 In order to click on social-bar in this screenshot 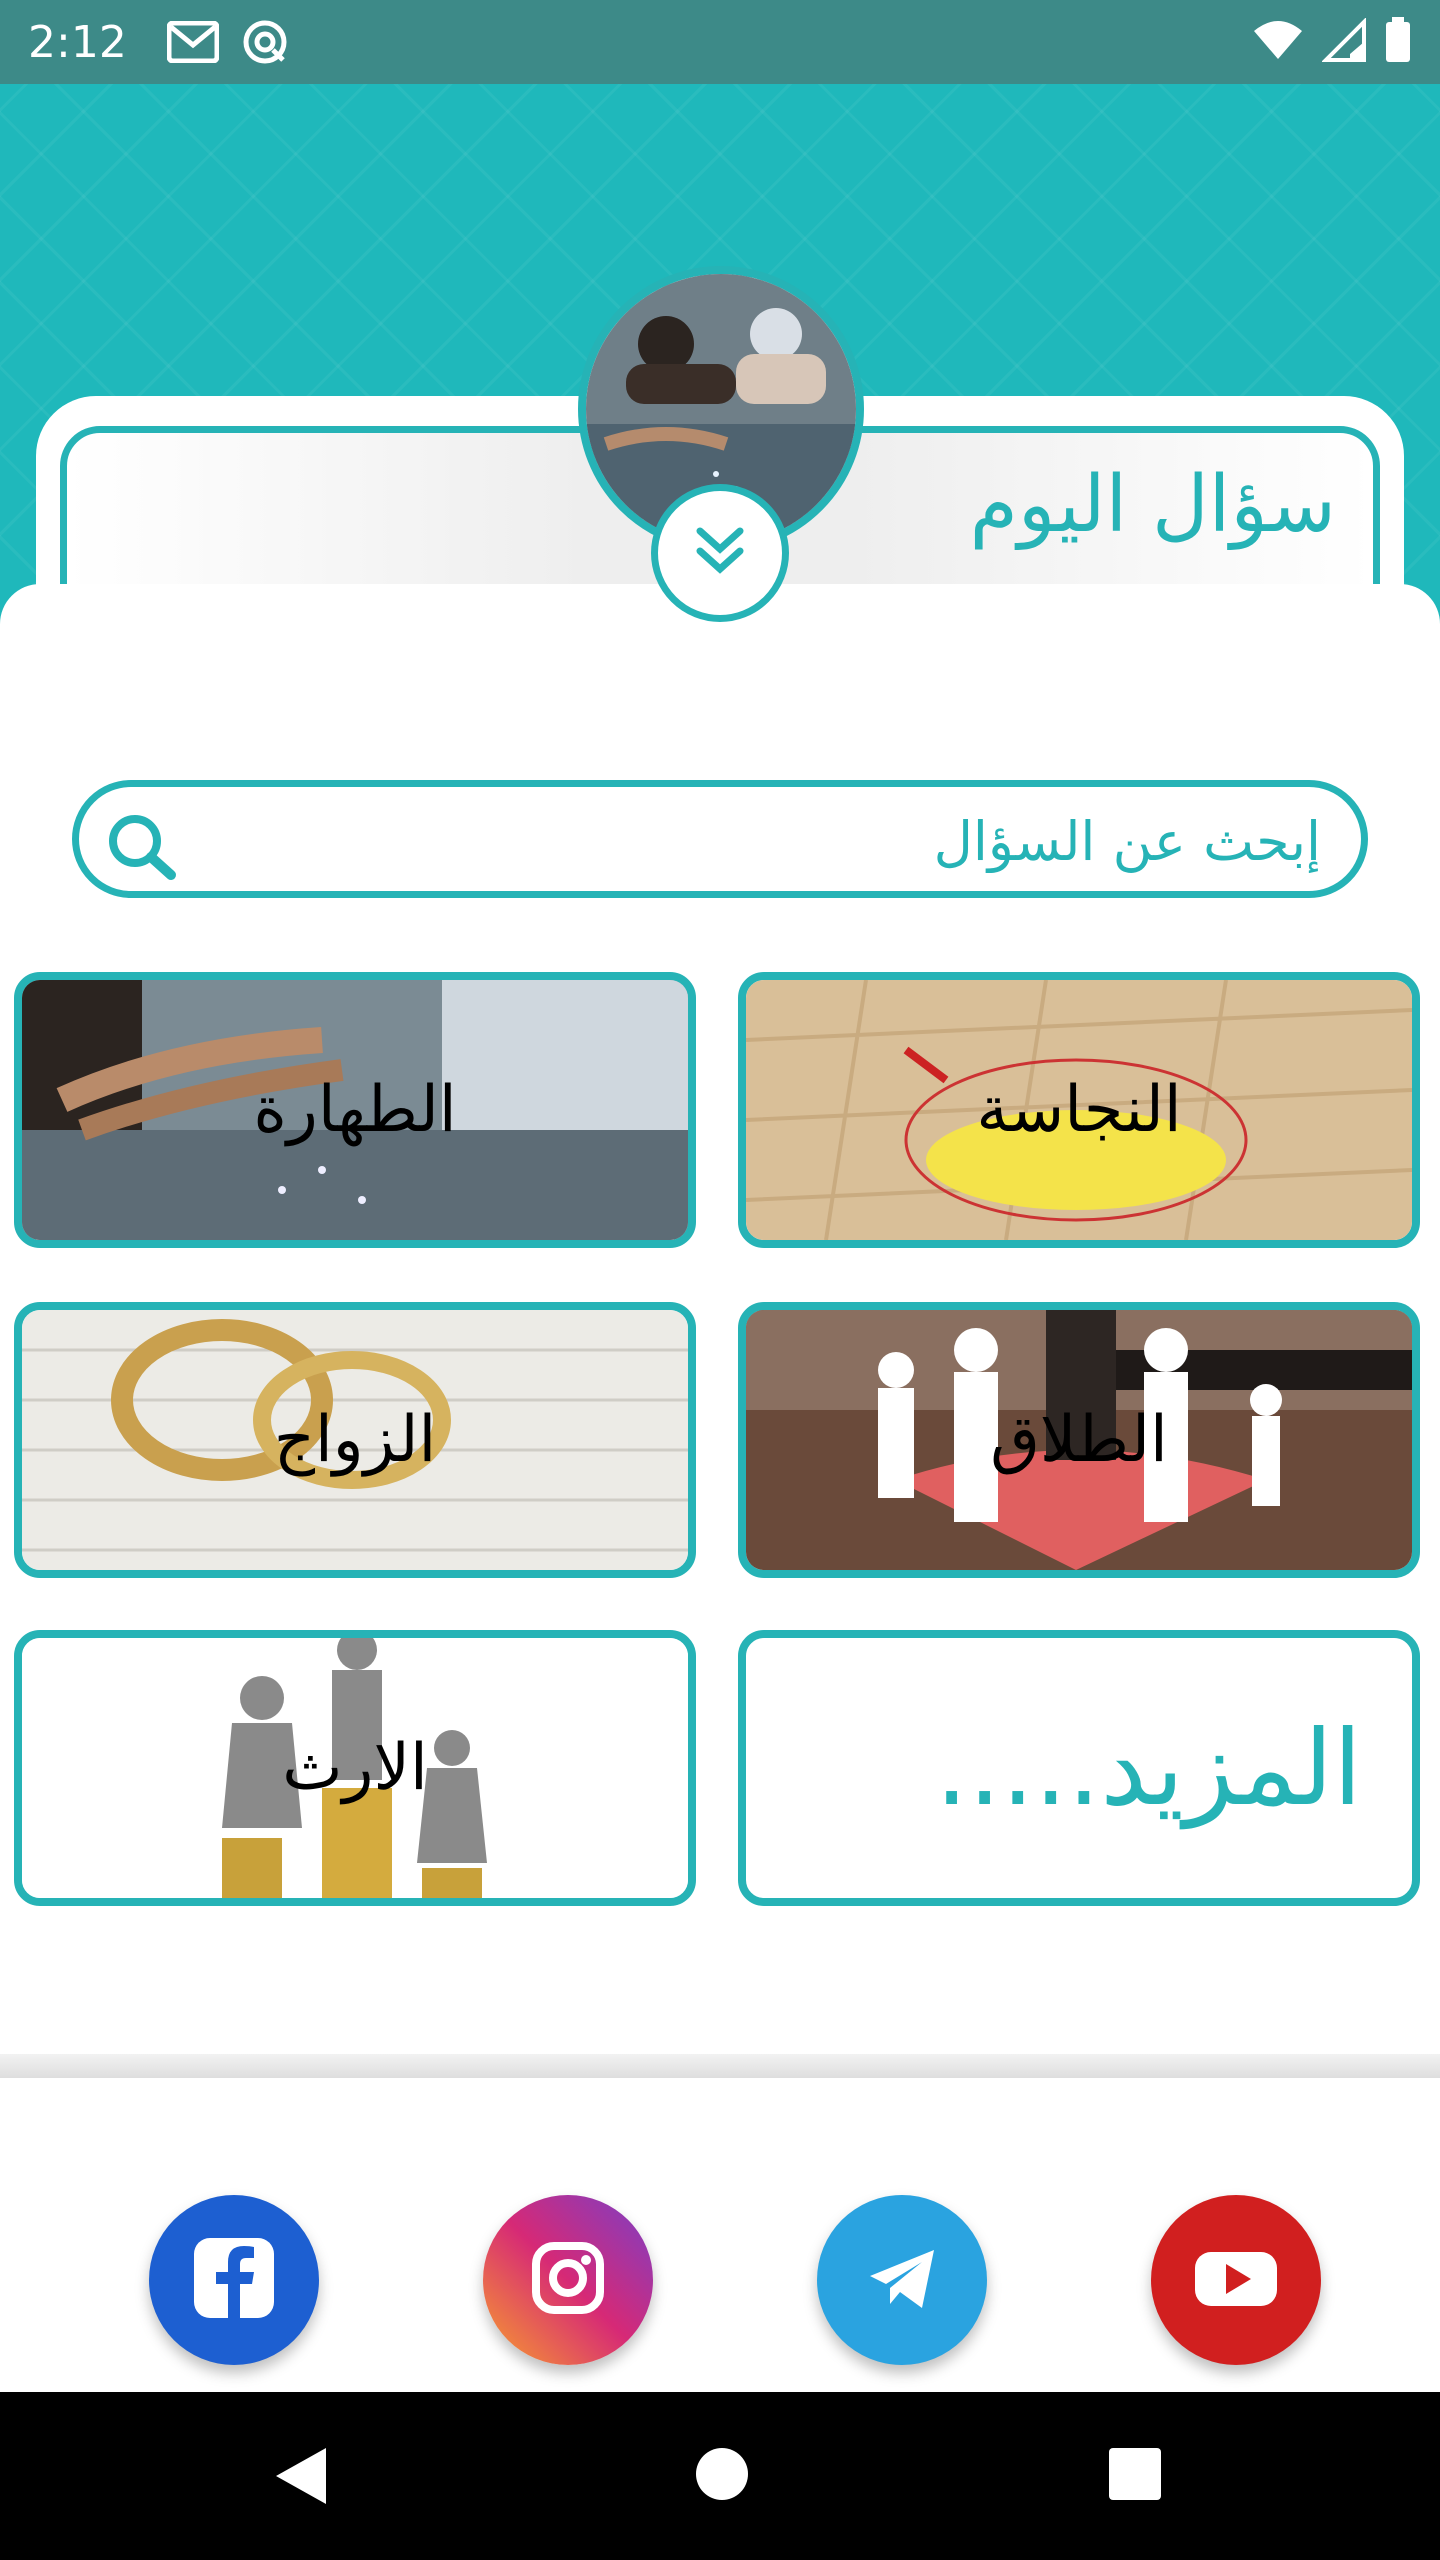, I will do `click(720, 2235)`.